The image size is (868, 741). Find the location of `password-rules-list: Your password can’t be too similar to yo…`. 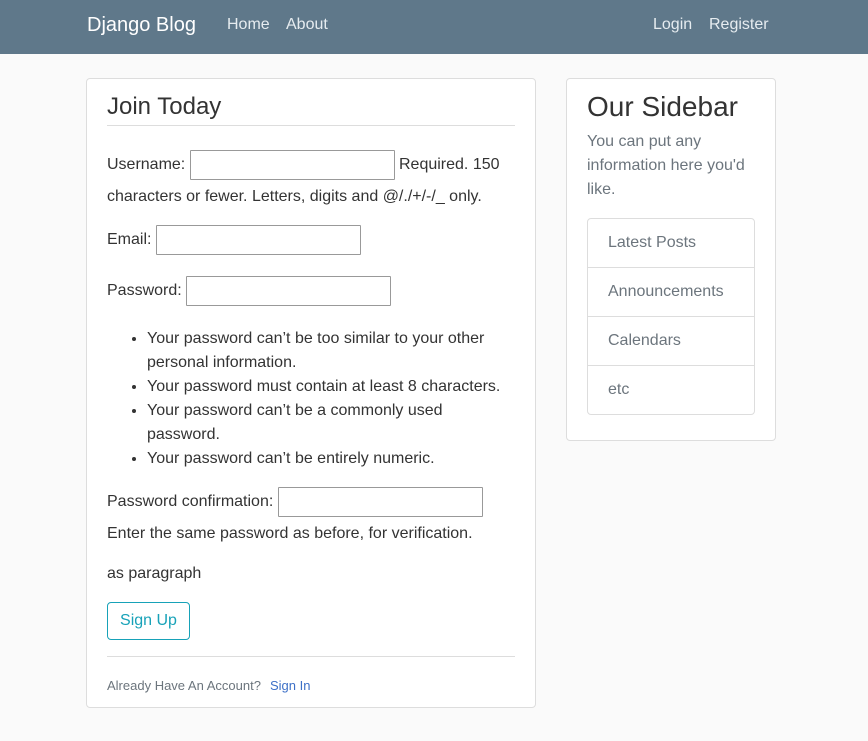

password-rules-list: Your password can’t be too similar to yo… is located at coordinates (317, 399).